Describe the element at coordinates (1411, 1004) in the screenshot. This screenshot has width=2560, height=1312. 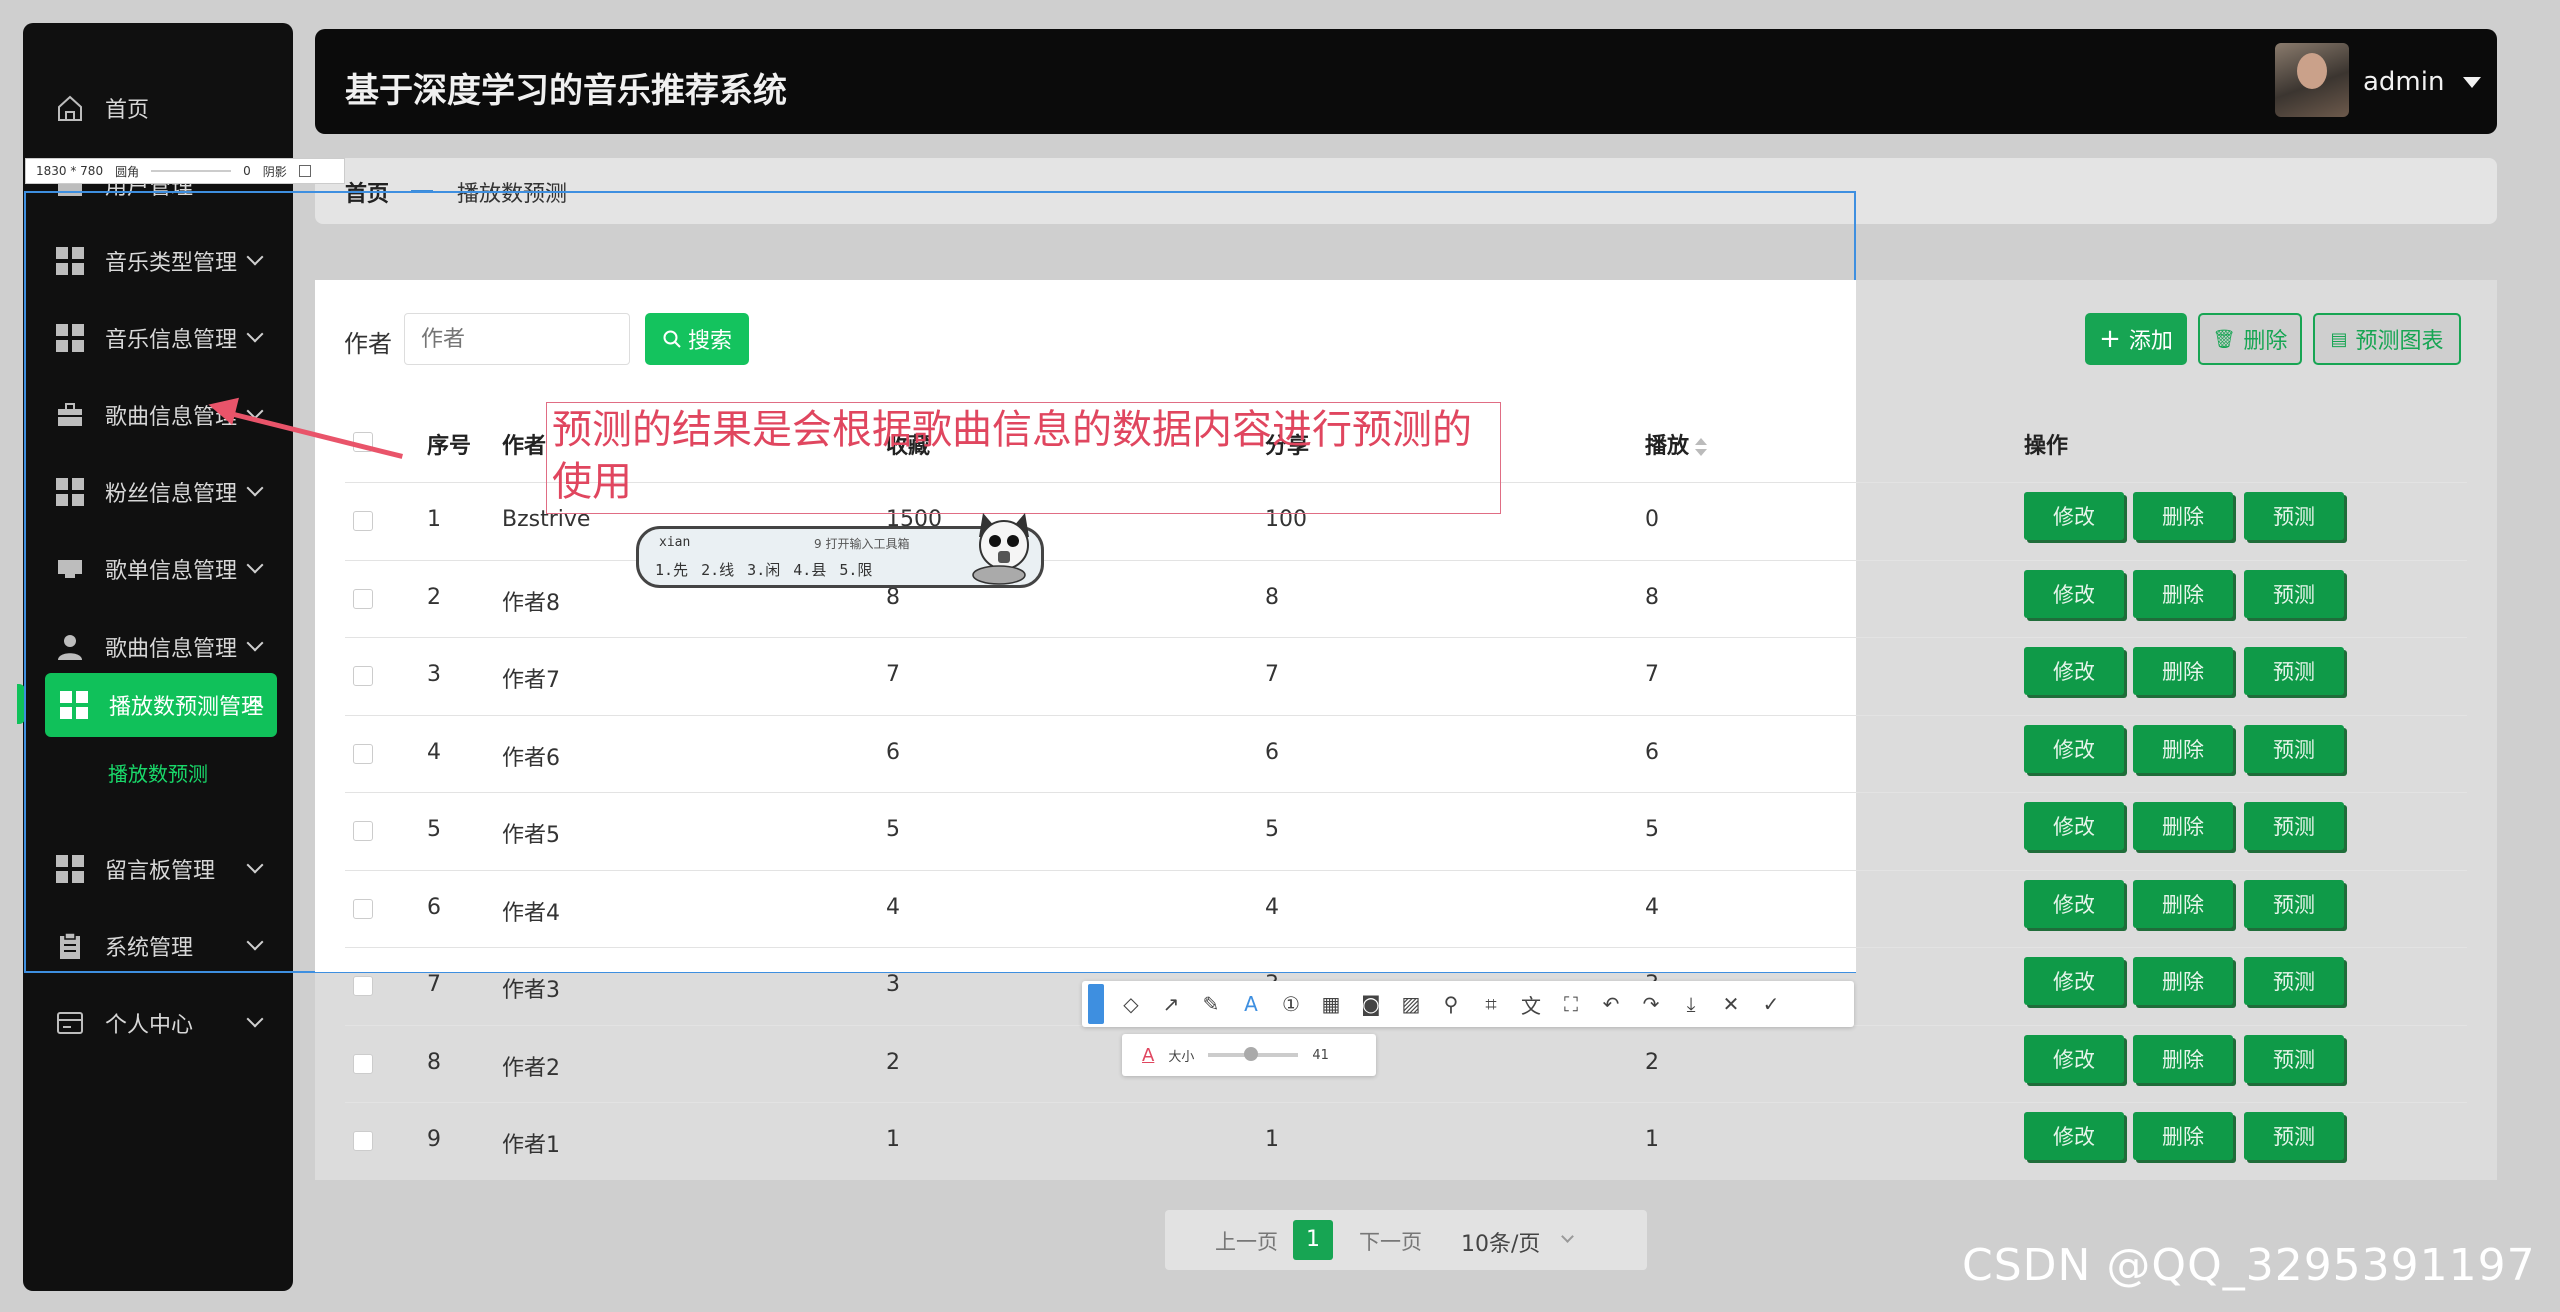
I see `hatch-icon: ▨` at that location.